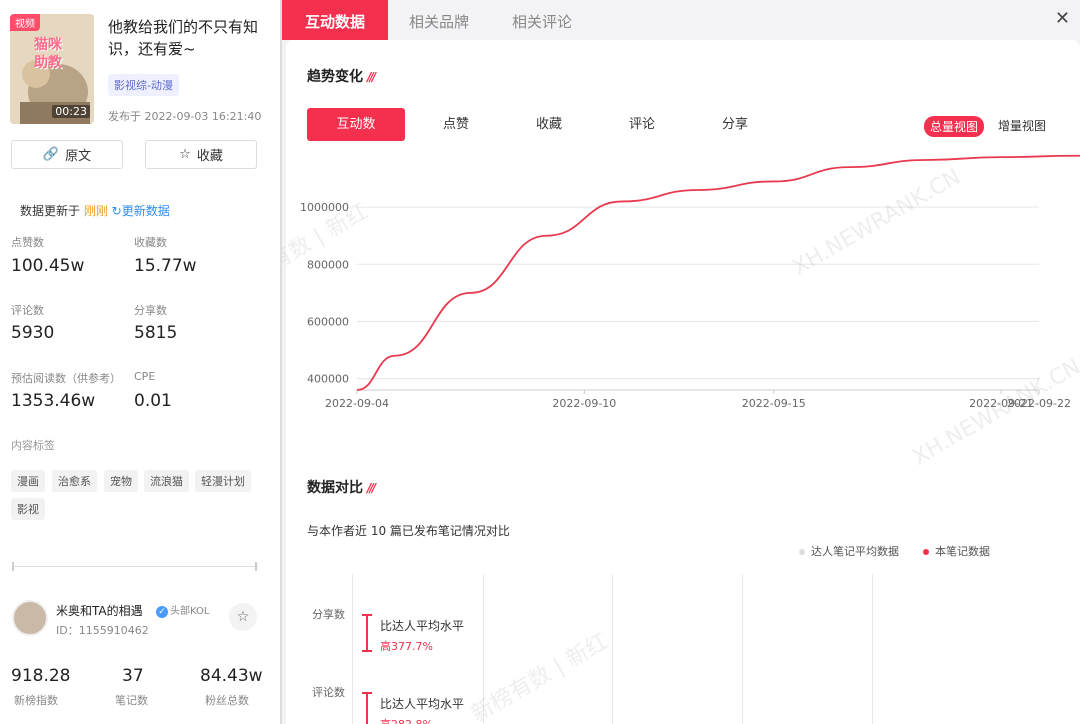  Describe the element at coordinates (256, 566) in the screenshot. I see `scroll-handle-right` at that location.